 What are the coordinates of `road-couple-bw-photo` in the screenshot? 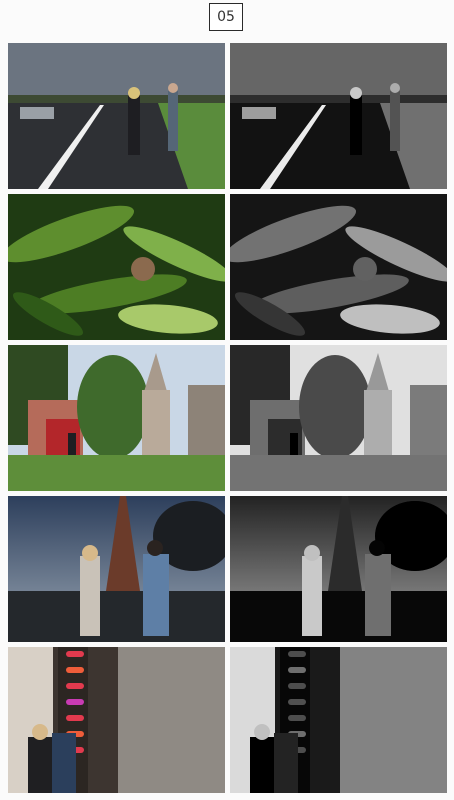 It's located at (338, 116).